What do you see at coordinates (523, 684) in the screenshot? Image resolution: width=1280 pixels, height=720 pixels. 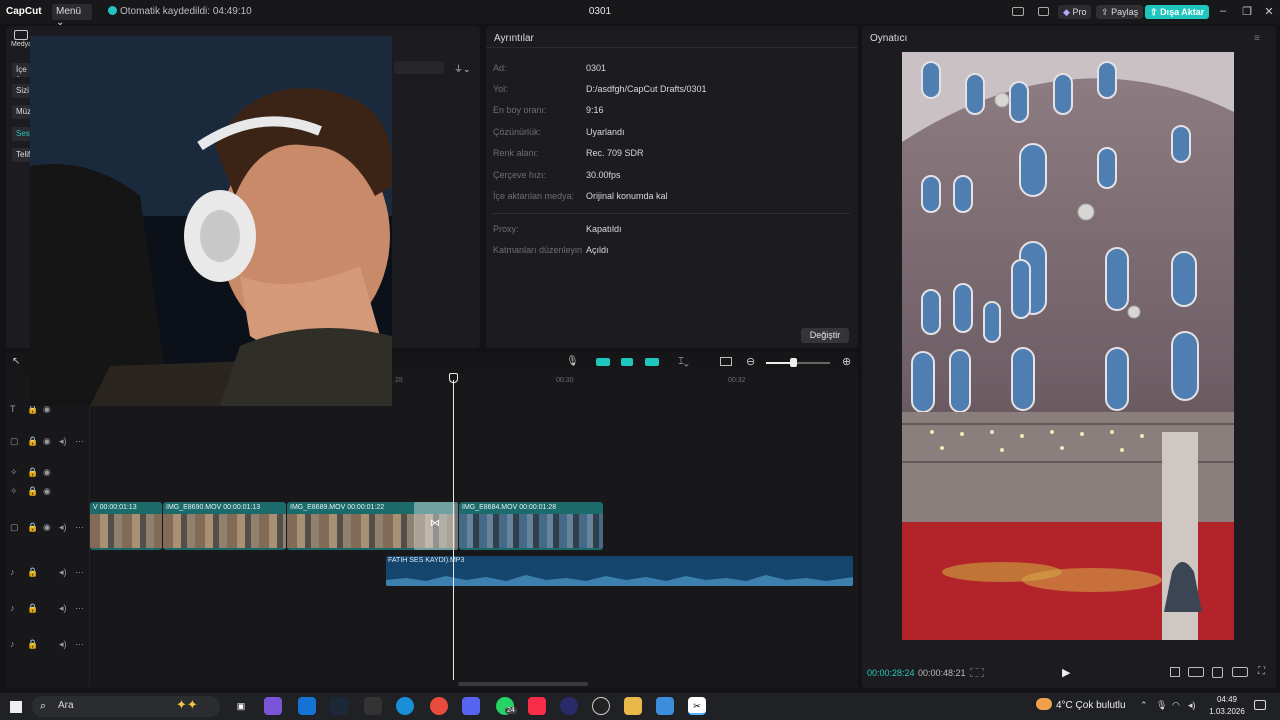 I see `timeline-scrollbar` at bounding box center [523, 684].